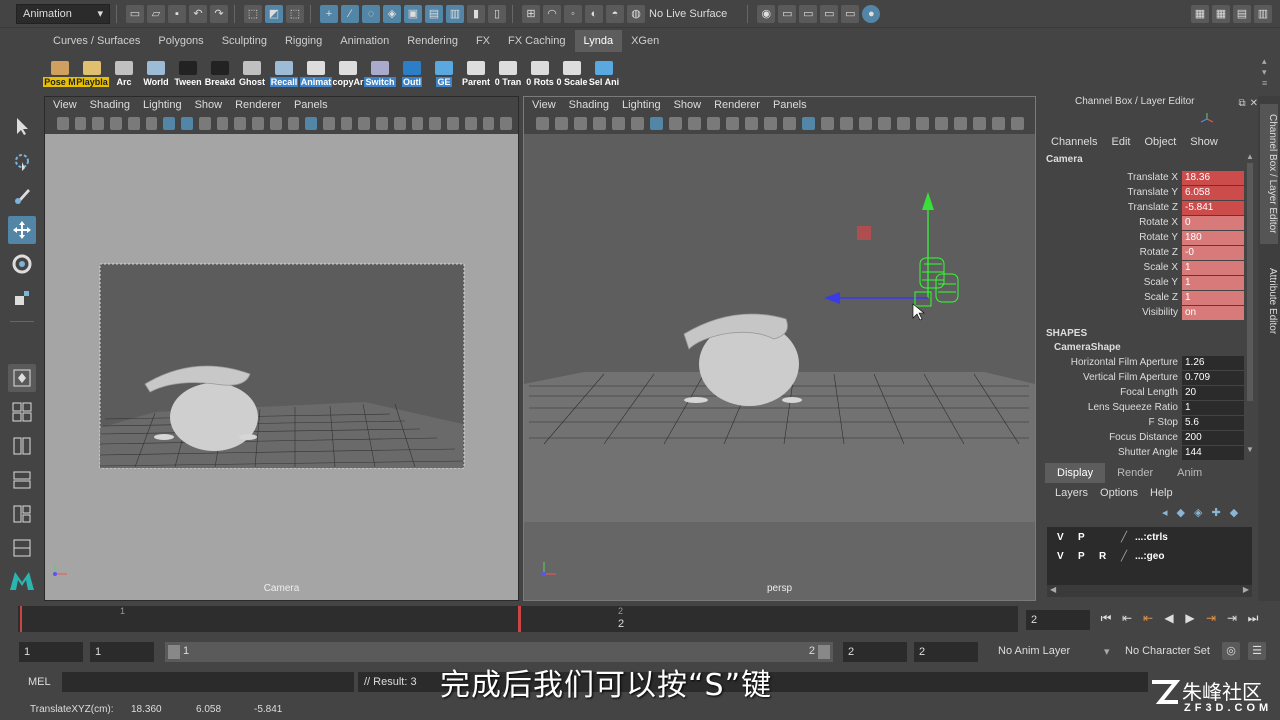 This screenshot has width=1280, height=720. I want to click on select-camera-icon, so click(63, 123).